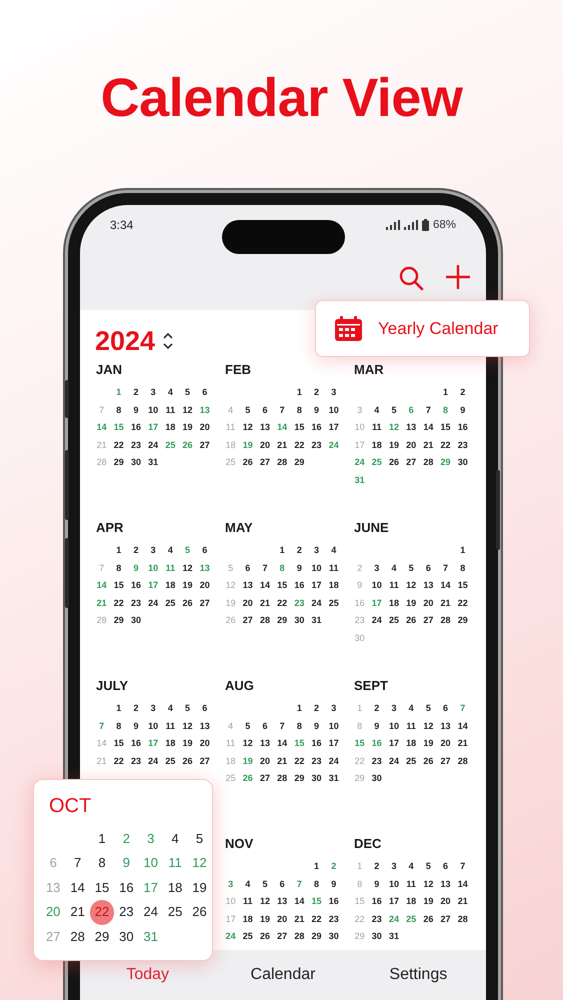 The image size is (563, 1000). I want to click on day-number: 6, so click(204, 708).